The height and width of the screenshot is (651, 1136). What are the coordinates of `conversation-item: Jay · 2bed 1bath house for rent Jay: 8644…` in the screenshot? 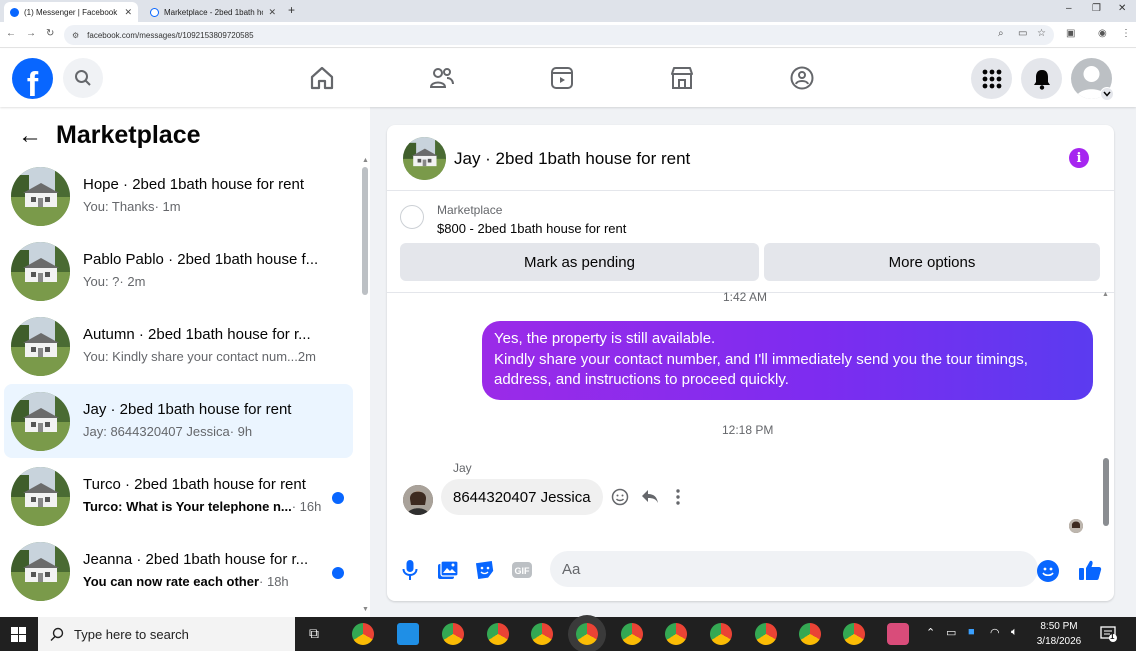 It's located at (178, 421).